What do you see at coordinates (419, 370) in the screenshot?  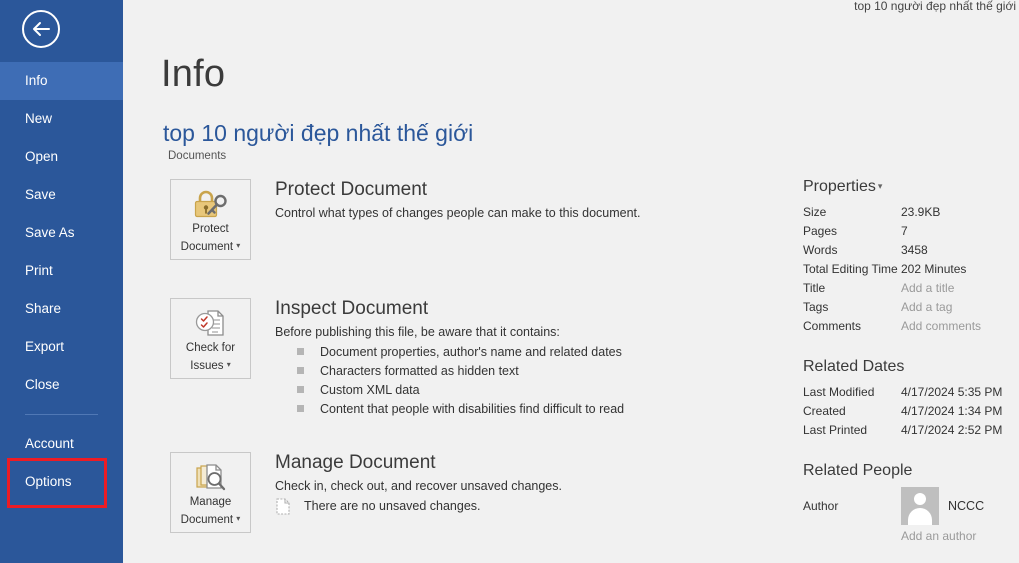 I see `list-item-label: Characters formatted as hidden text` at bounding box center [419, 370].